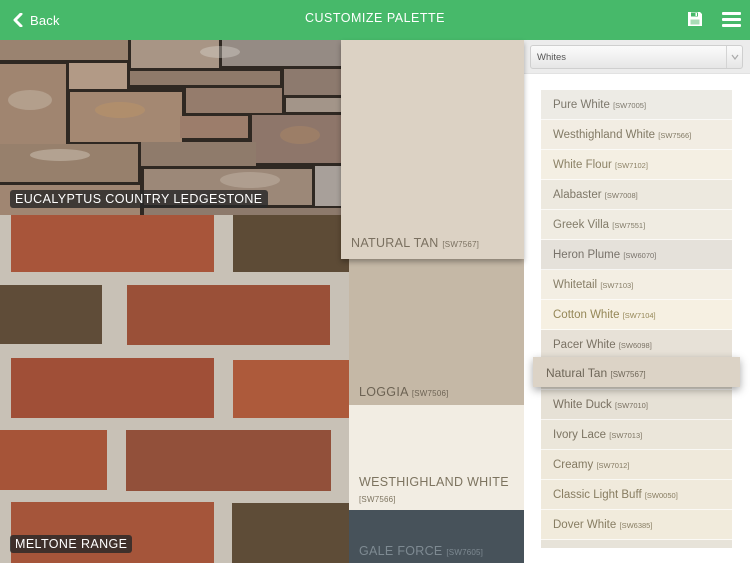  Describe the element at coordinates (580, 435) in the screenshot. I see `row-name: Ivory Lace` at that location.